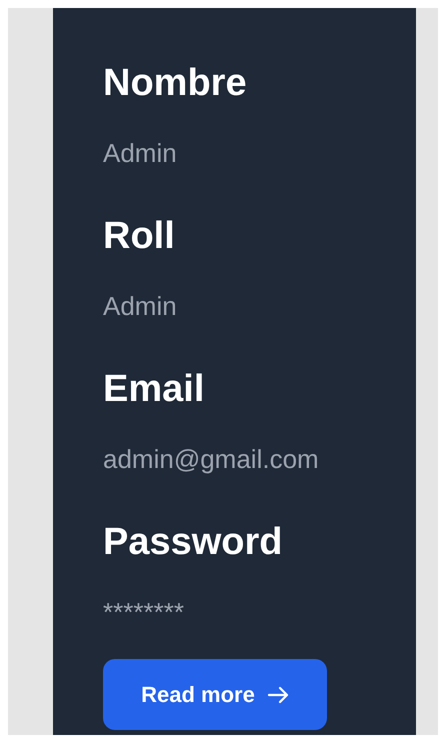 The width and height of the screenshot is (446, 741). Describe the element at coordinates (144, 612) in the screenshot. I see `field-value: ********` at that location.